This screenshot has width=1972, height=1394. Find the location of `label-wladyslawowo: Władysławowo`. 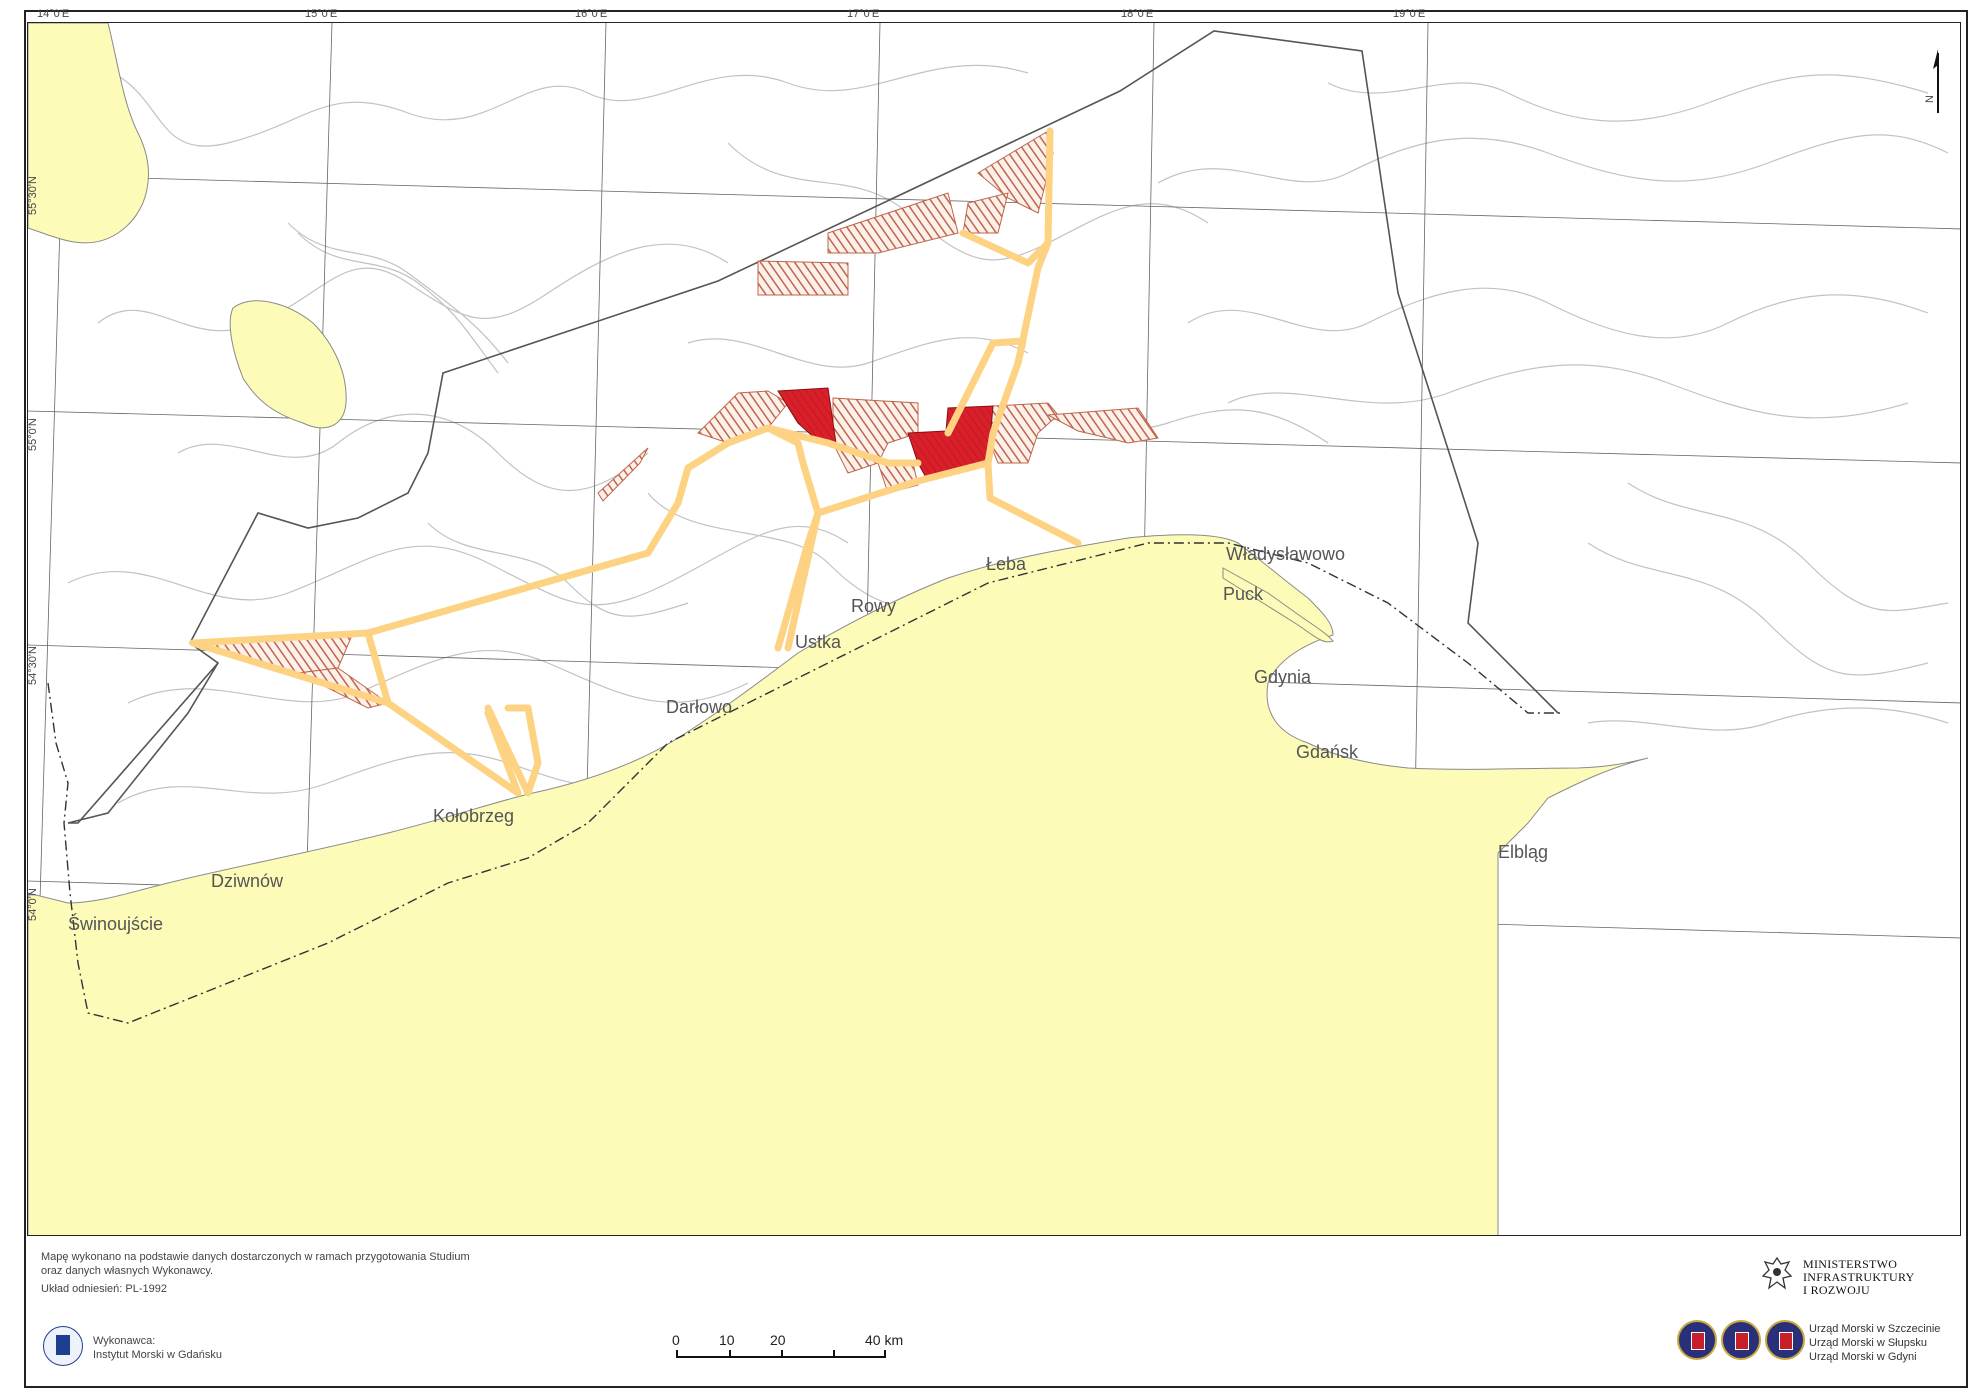

label-wladyslawowo: Władysławowo is located at coordinates (1285, 554).